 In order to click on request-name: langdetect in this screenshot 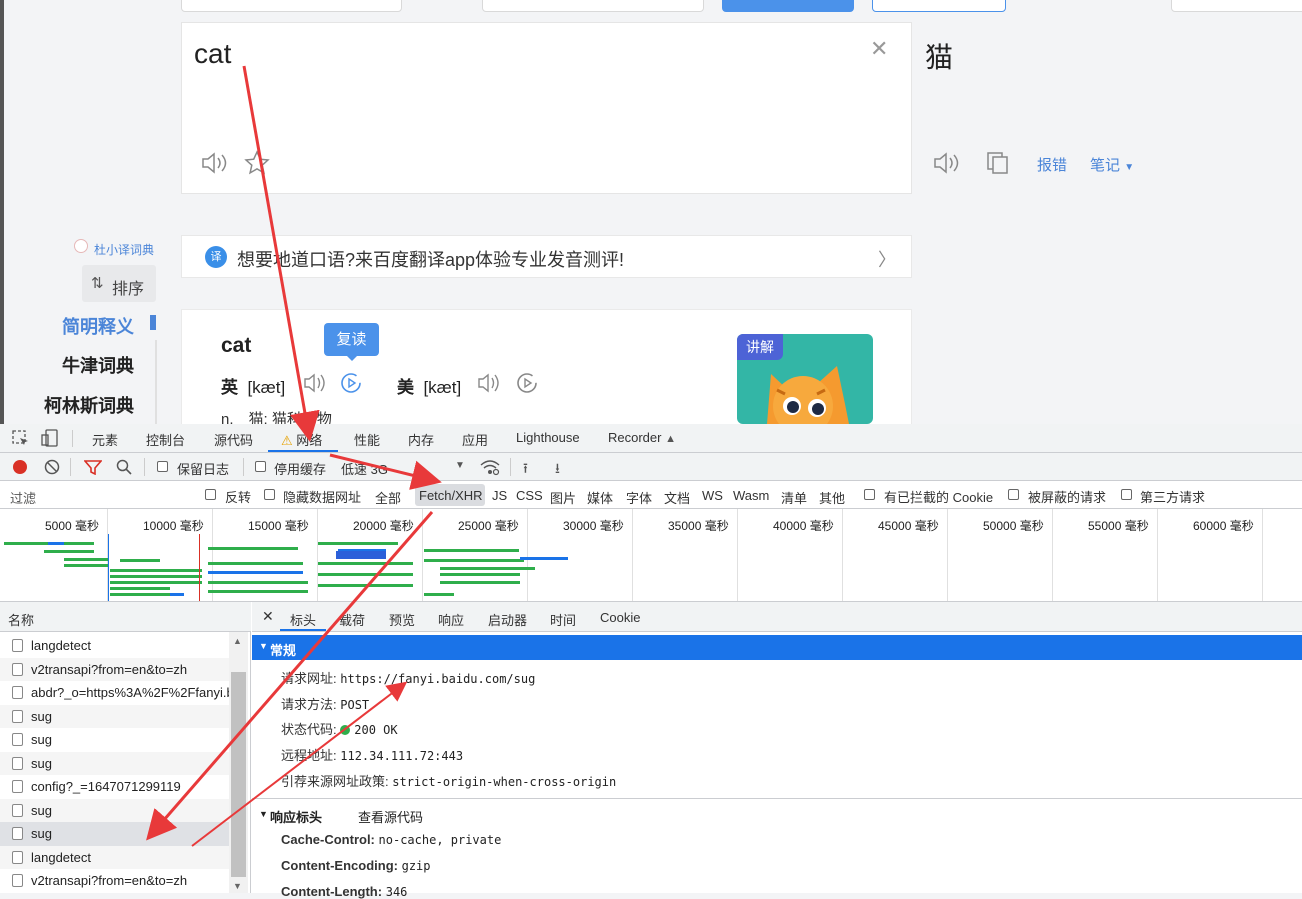, I will do `click(61, 645)`.